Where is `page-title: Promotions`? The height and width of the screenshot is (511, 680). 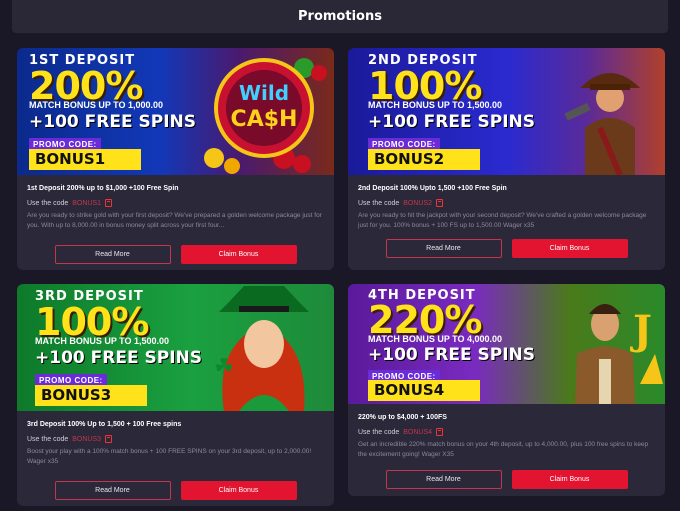 page-title: Promotions is located at coordinates (340, 16).